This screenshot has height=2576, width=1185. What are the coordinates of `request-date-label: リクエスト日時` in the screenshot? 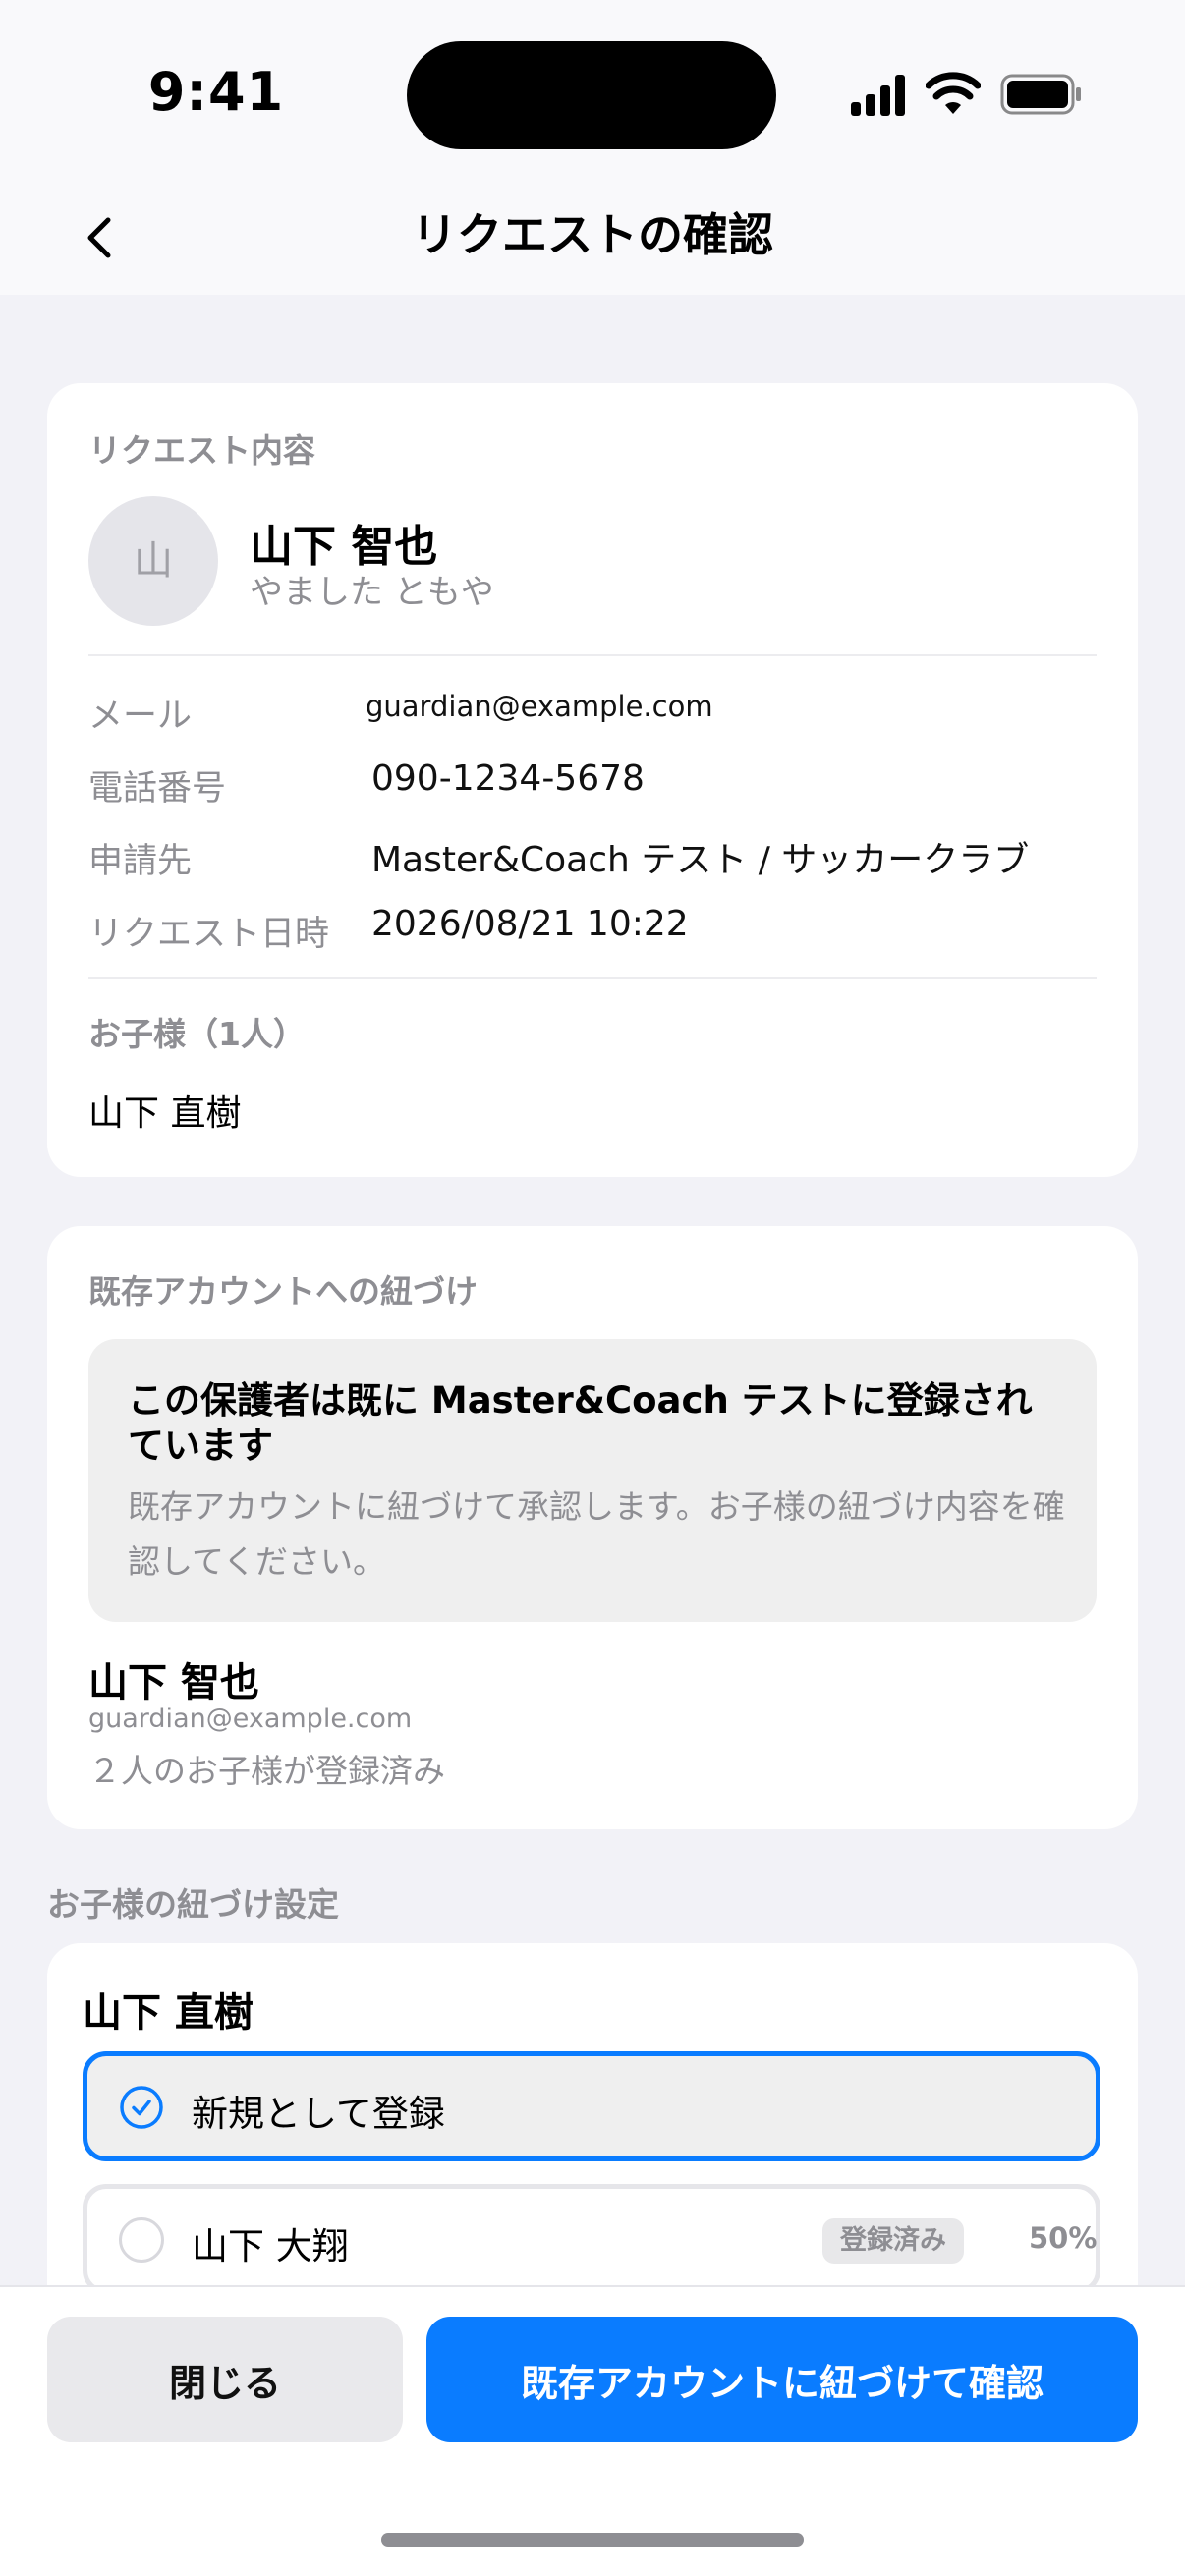 It's located at (209, 934).